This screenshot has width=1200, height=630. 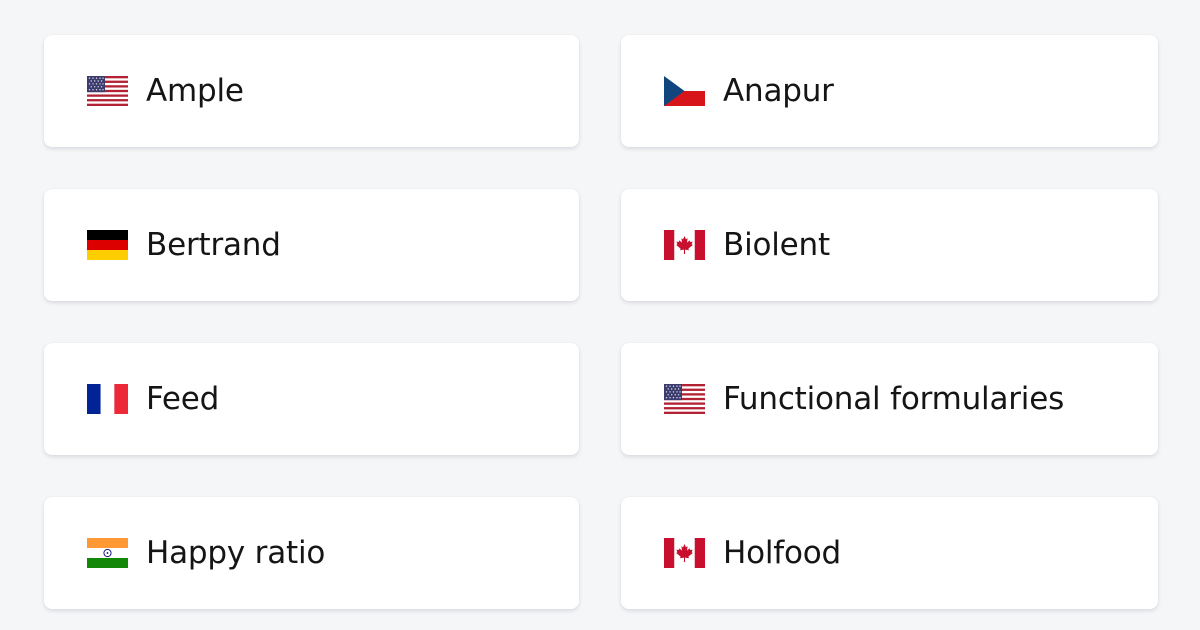 I want to click on item-label: Holfood, so click(x=782, y=553).